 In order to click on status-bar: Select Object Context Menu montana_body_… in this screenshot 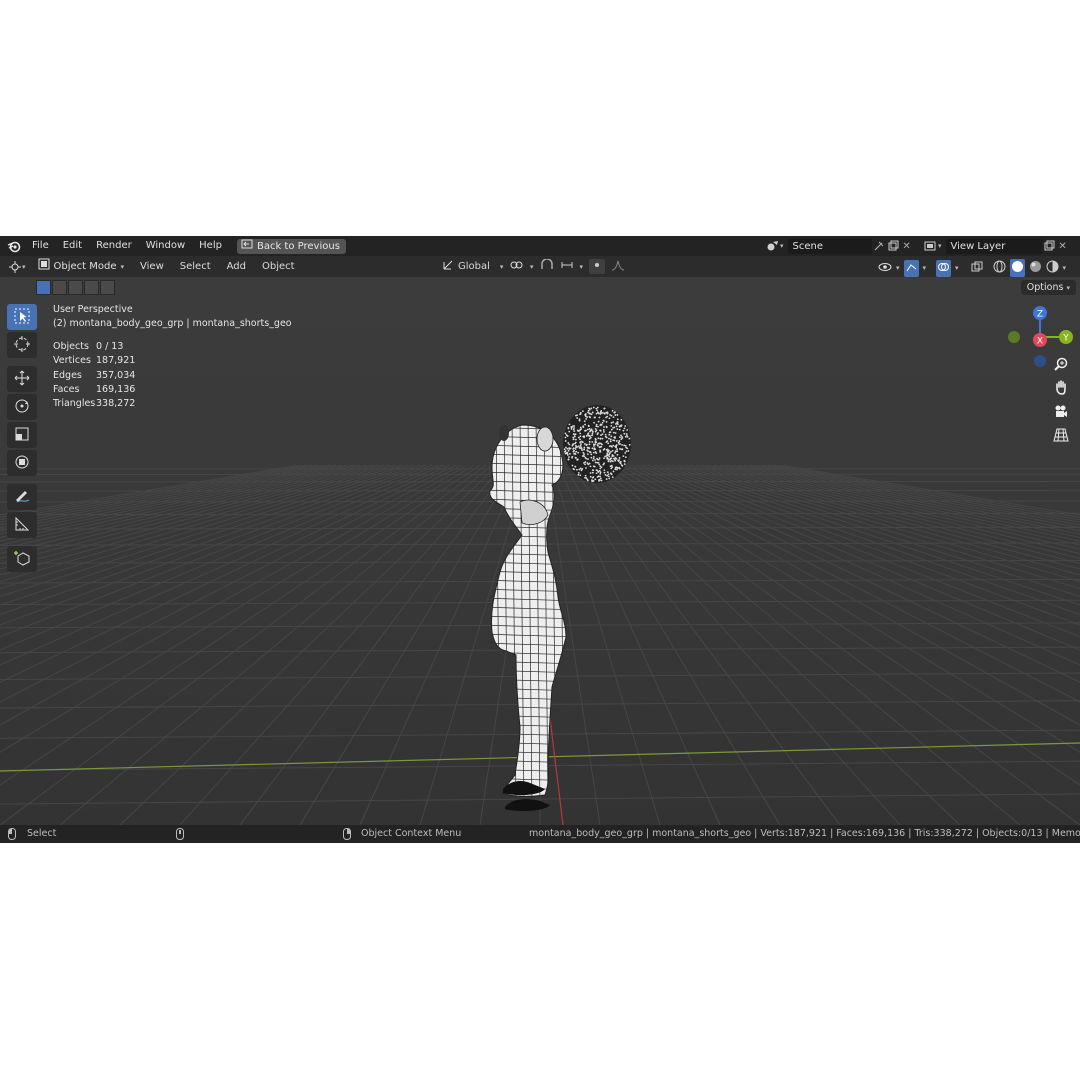, I will do `click(540, 834)`.